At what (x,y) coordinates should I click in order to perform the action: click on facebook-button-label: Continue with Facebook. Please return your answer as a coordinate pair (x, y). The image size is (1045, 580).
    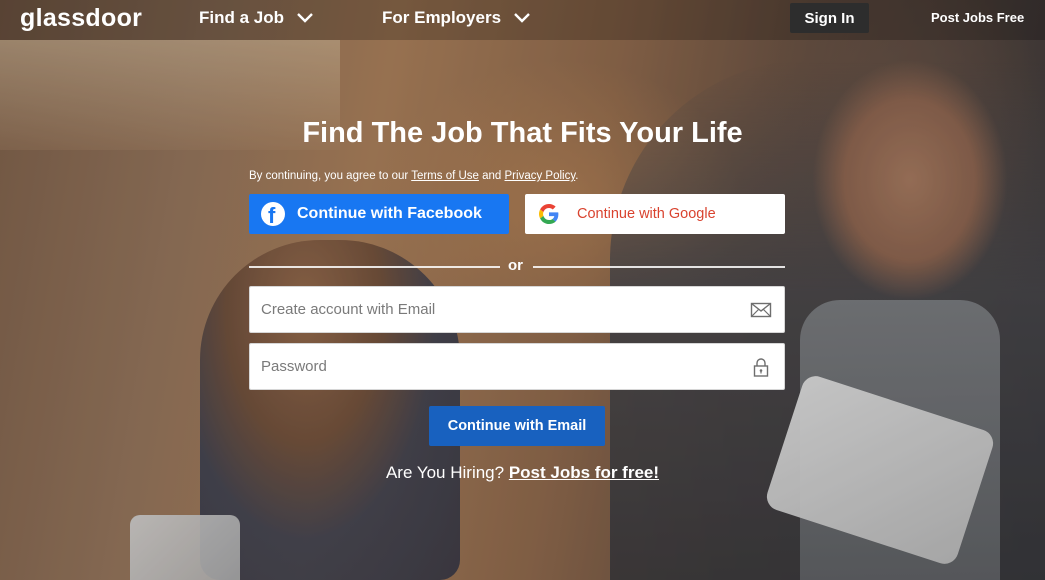
    Looking at the image, I should click on (389, 213).